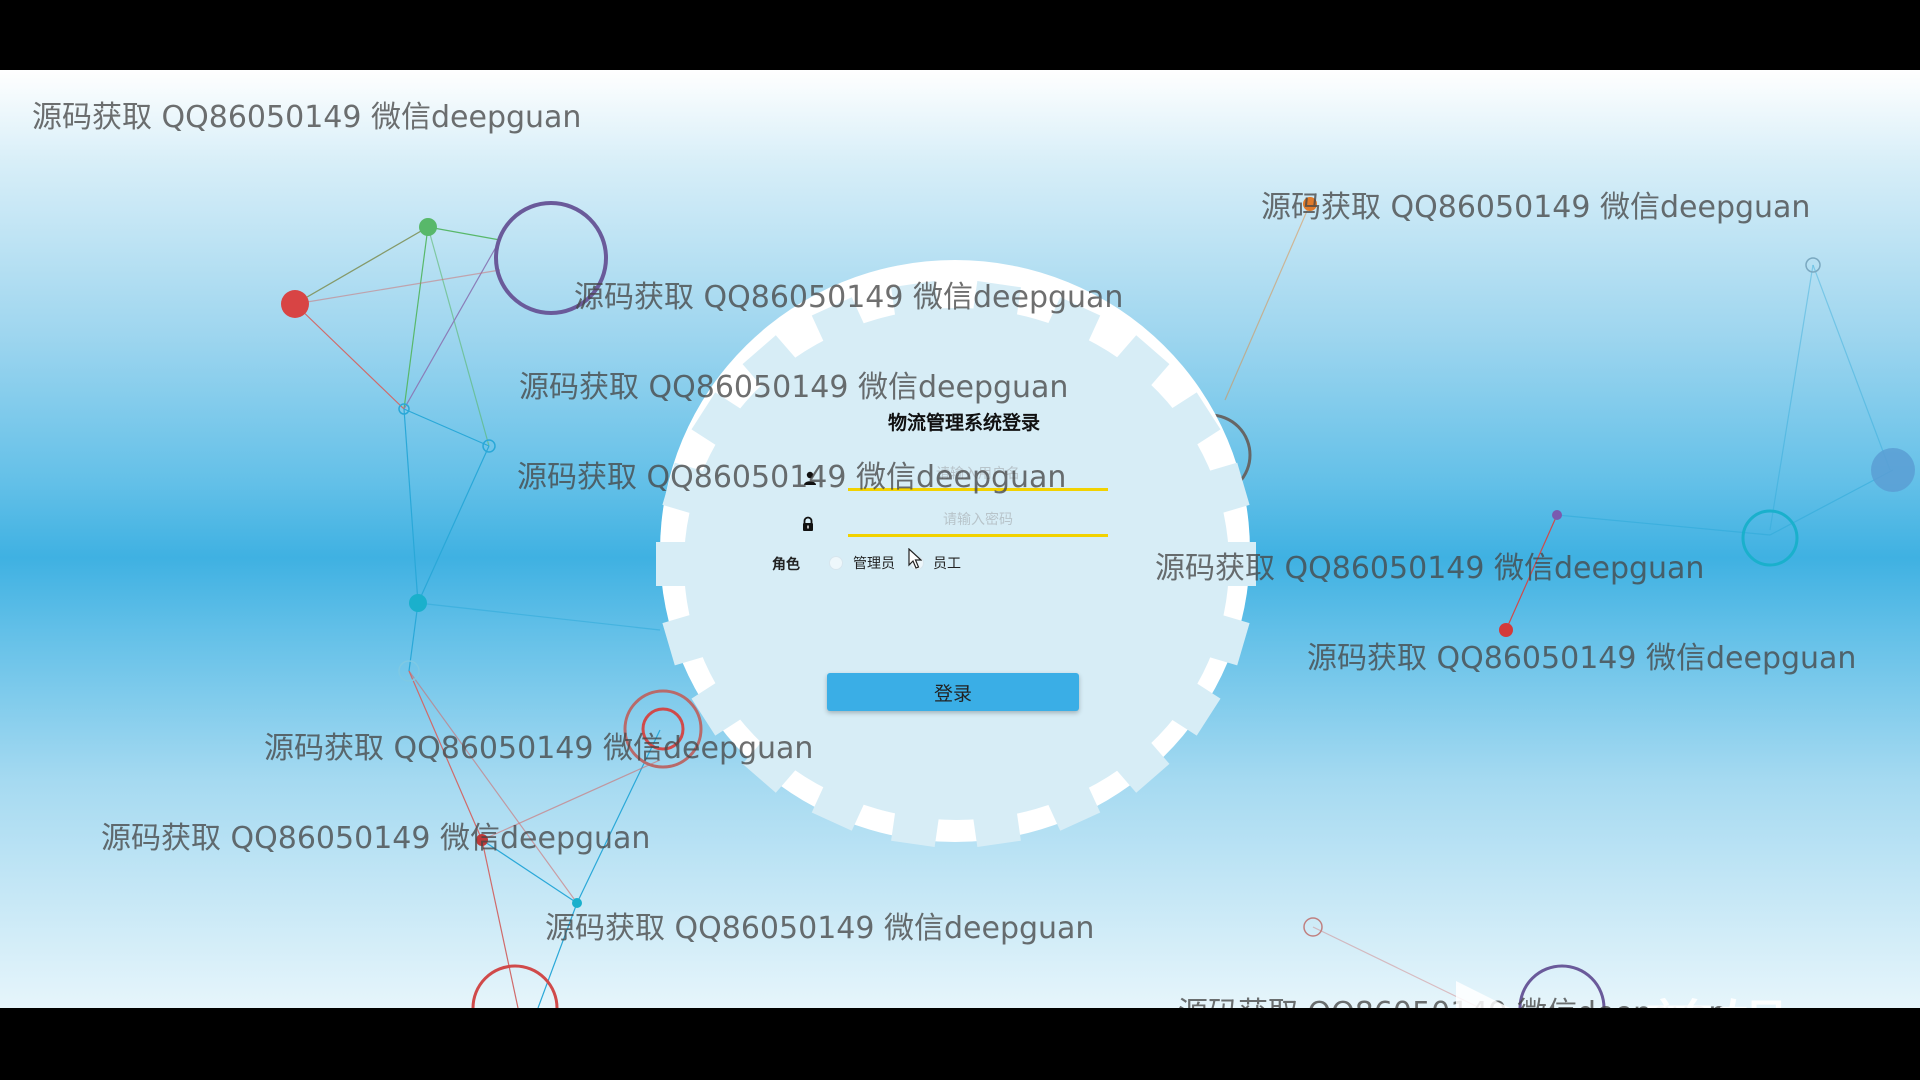 The width and height of the screenshot is (1920, 1080). What do you see at coordinates (810, 478) in the screenshot?
I see `user-icon` at bounding box center [810, 478].